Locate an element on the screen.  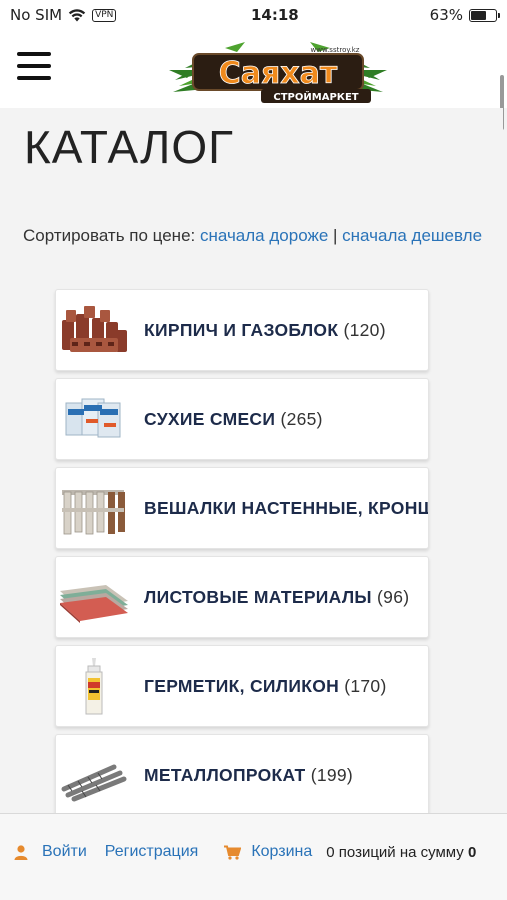
site-logo: Саяхат www.sstroy.kz СТРОЙМАРКЕТ is located at coordinates (277, 74).